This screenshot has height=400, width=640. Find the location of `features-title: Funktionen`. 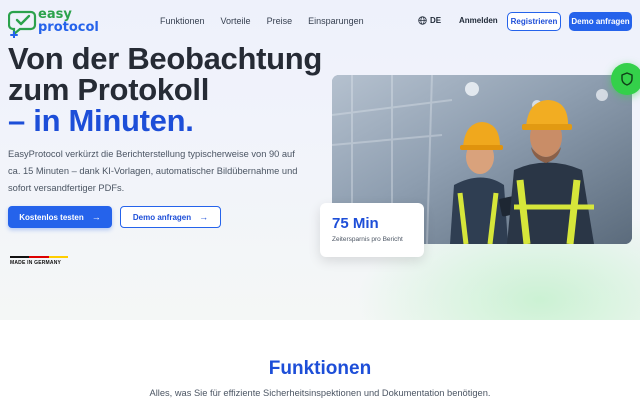

features-title: Funktionen is located at coordinates (320, 368).